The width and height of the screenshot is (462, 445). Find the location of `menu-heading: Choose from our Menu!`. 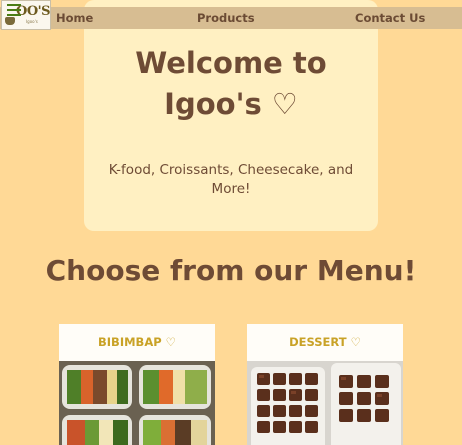

menu-heading: Choose from our Menu! is located at coordinates (231, 270).